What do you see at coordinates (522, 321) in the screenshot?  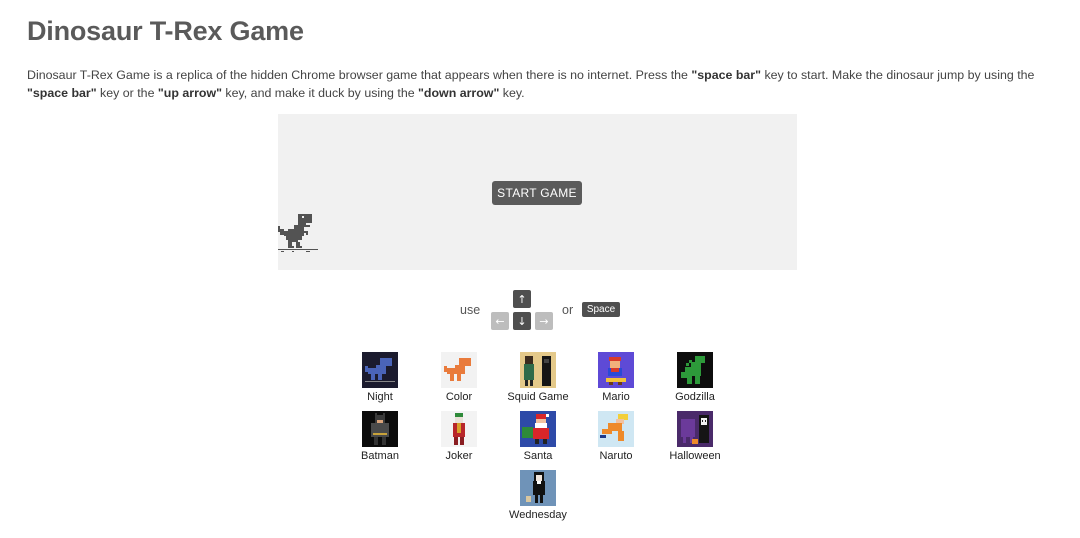 I see `down-arrow-key-icon: ↓` at bounding box center [522, 321].